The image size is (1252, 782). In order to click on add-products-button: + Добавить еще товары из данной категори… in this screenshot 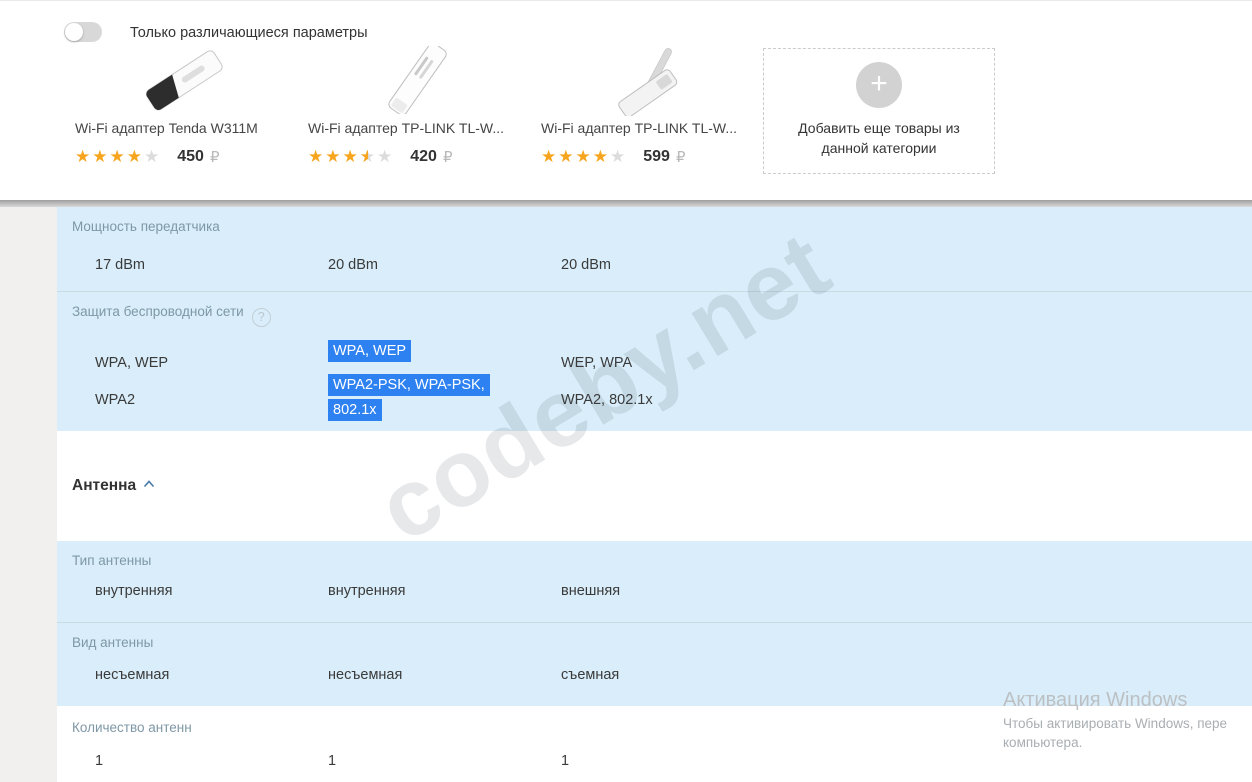, I will do `click(879, 111)`.